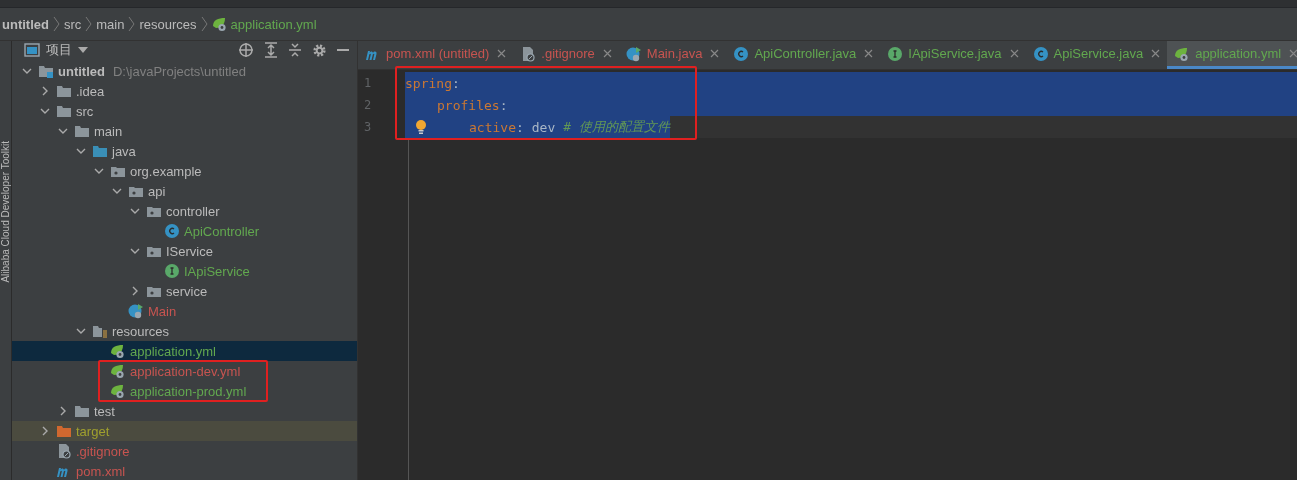  Describe the element at coordinates (421, 127) in the screenshot. I see `lightbulb-icon` at that location.